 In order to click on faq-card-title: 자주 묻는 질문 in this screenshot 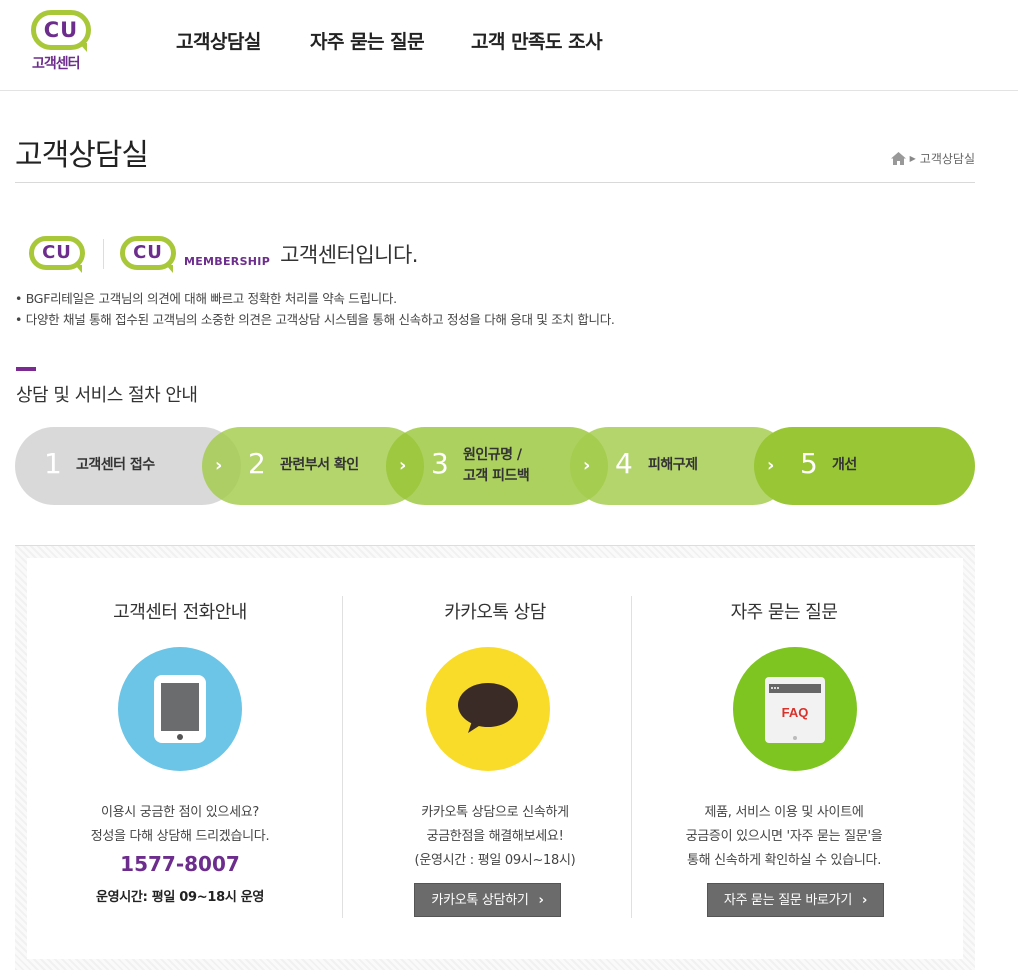, I will do `click(784, 612)`.